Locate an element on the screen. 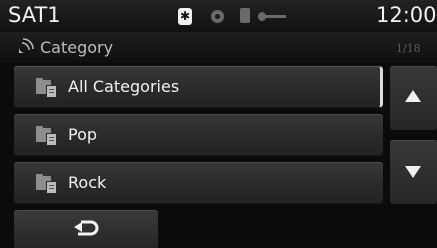 This screenshot has width=437, height=248. category-label: Rock is located at coordinates (87, 182).